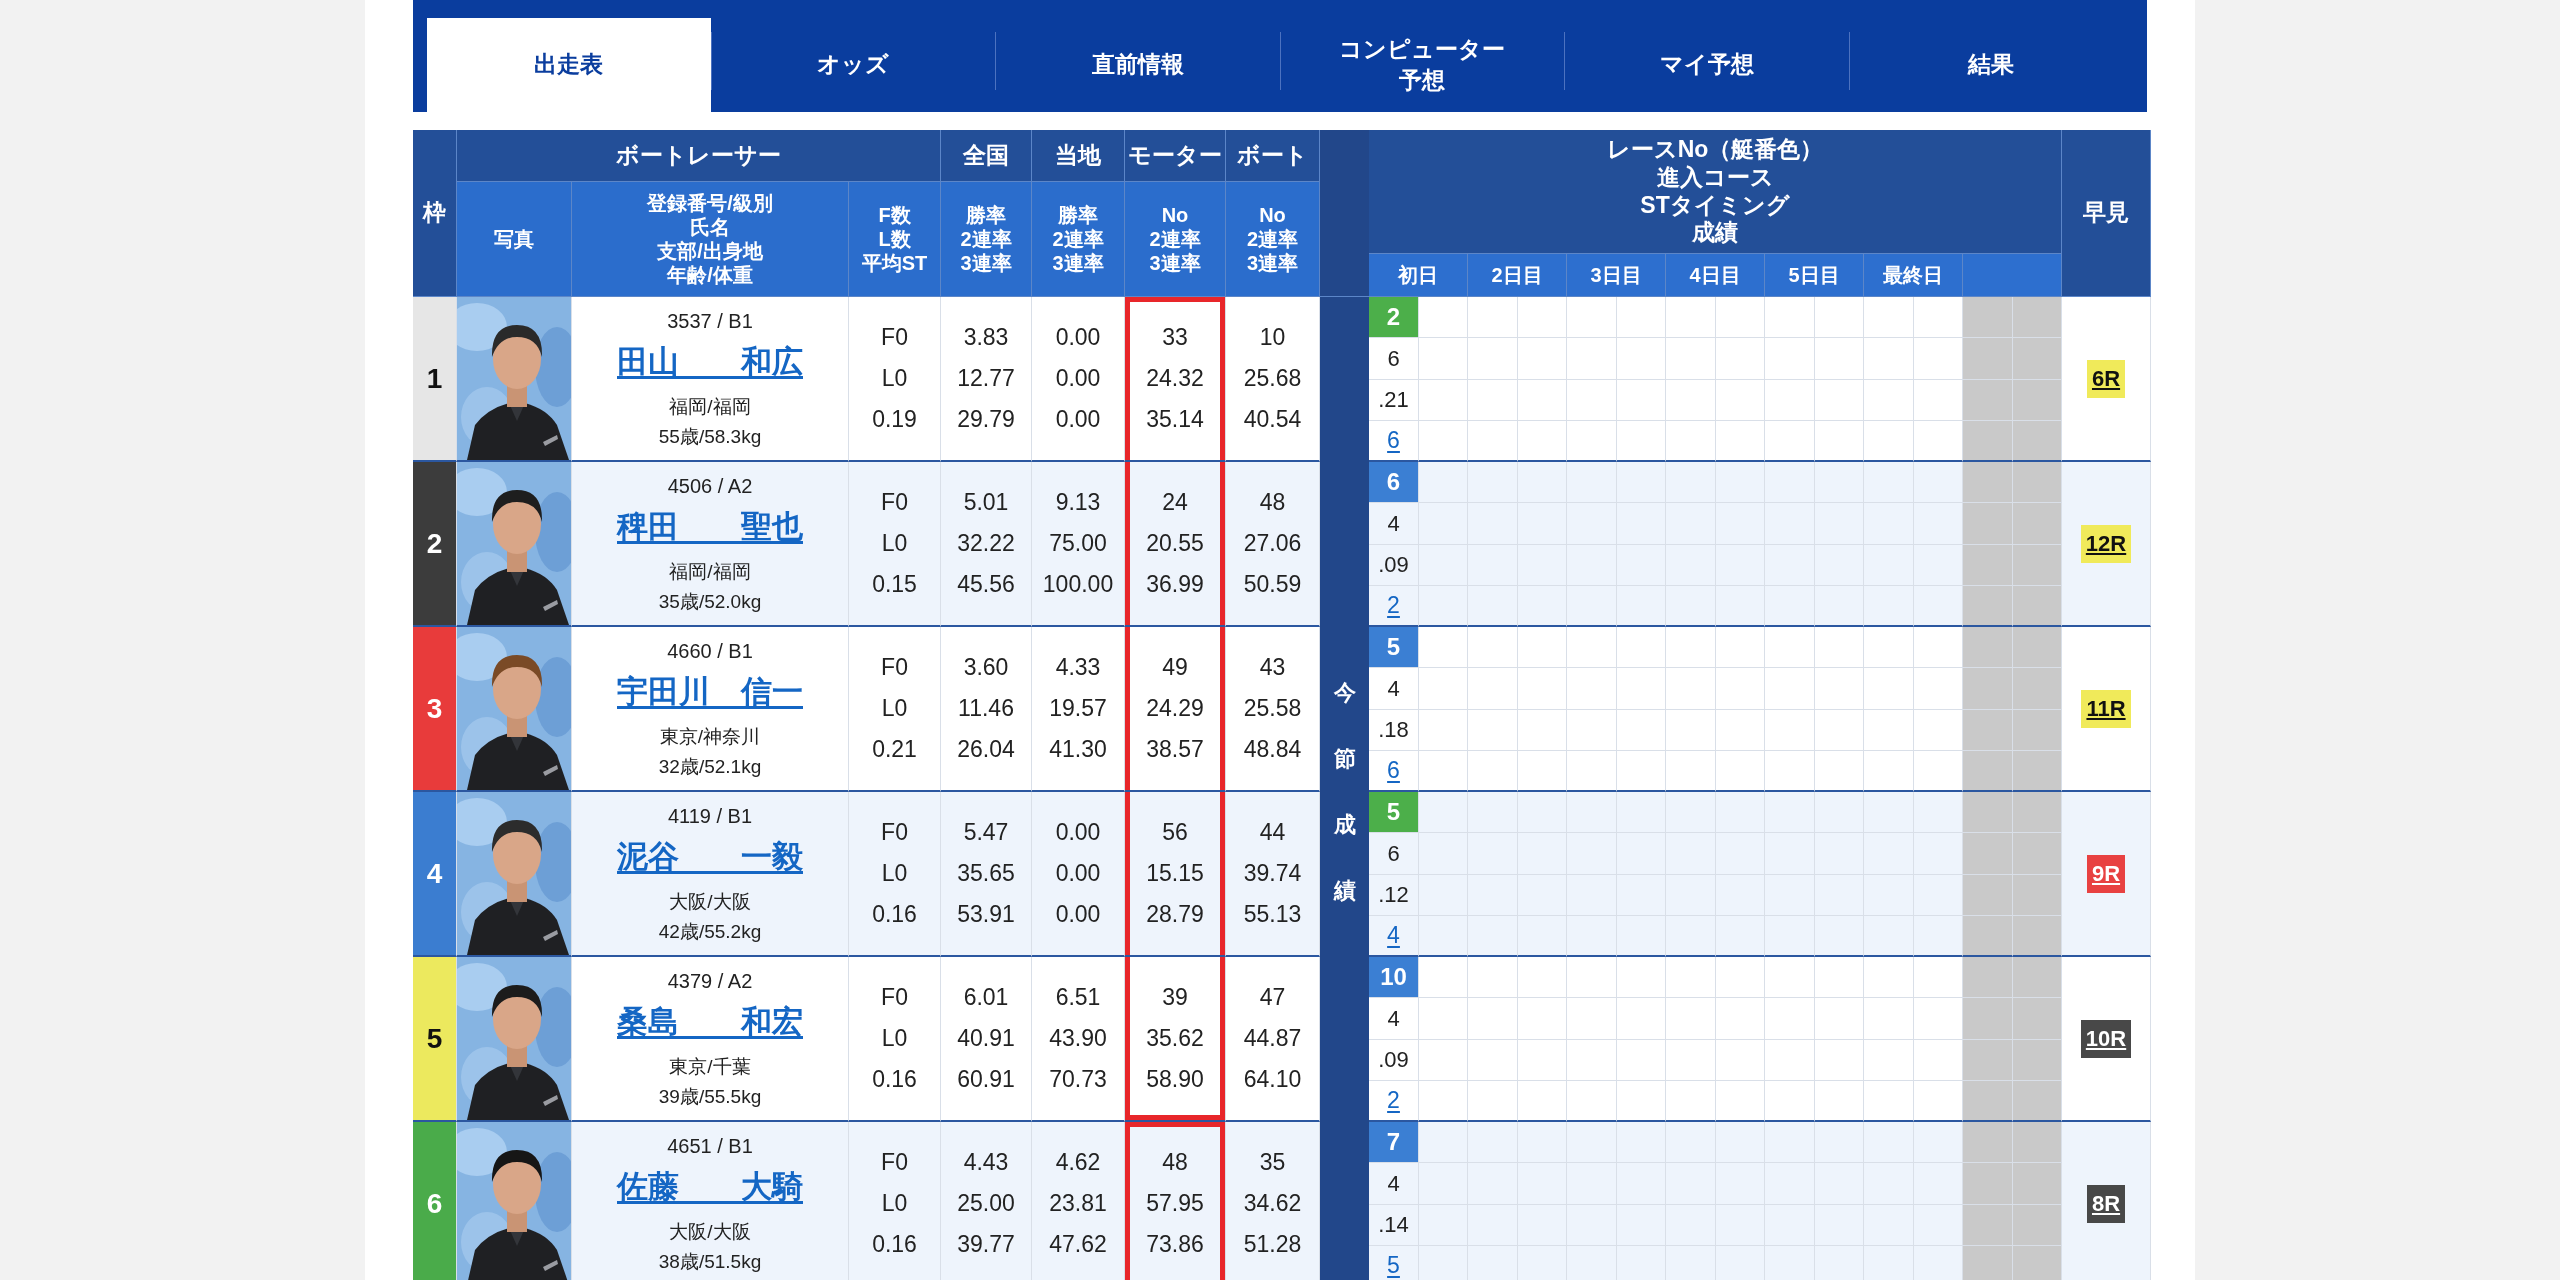 Image resolution: width=2560 pixels, height=1280 pixels. I want to click on stat-value: 32.22, so click(986, 543).